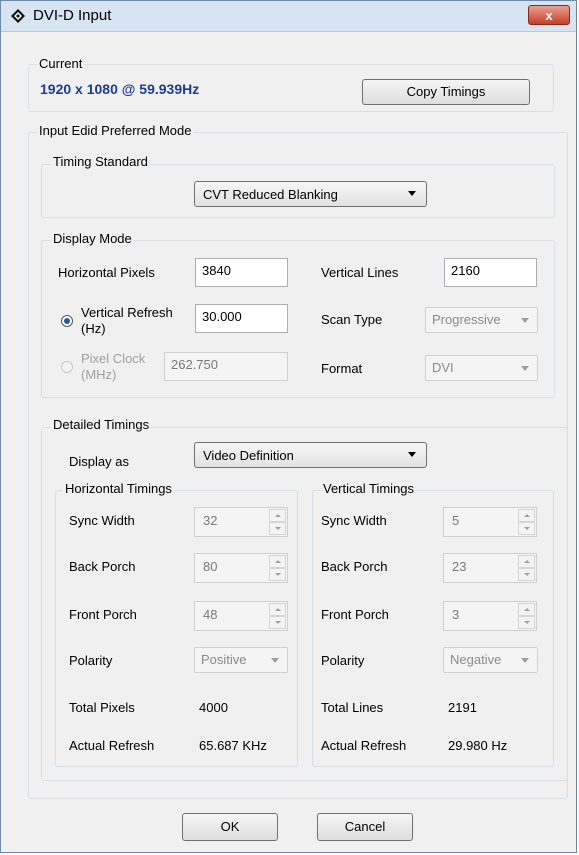 This screenshot has width=579, height=855. I want to click on display-as-value: Video Definition, so click(248, 455).